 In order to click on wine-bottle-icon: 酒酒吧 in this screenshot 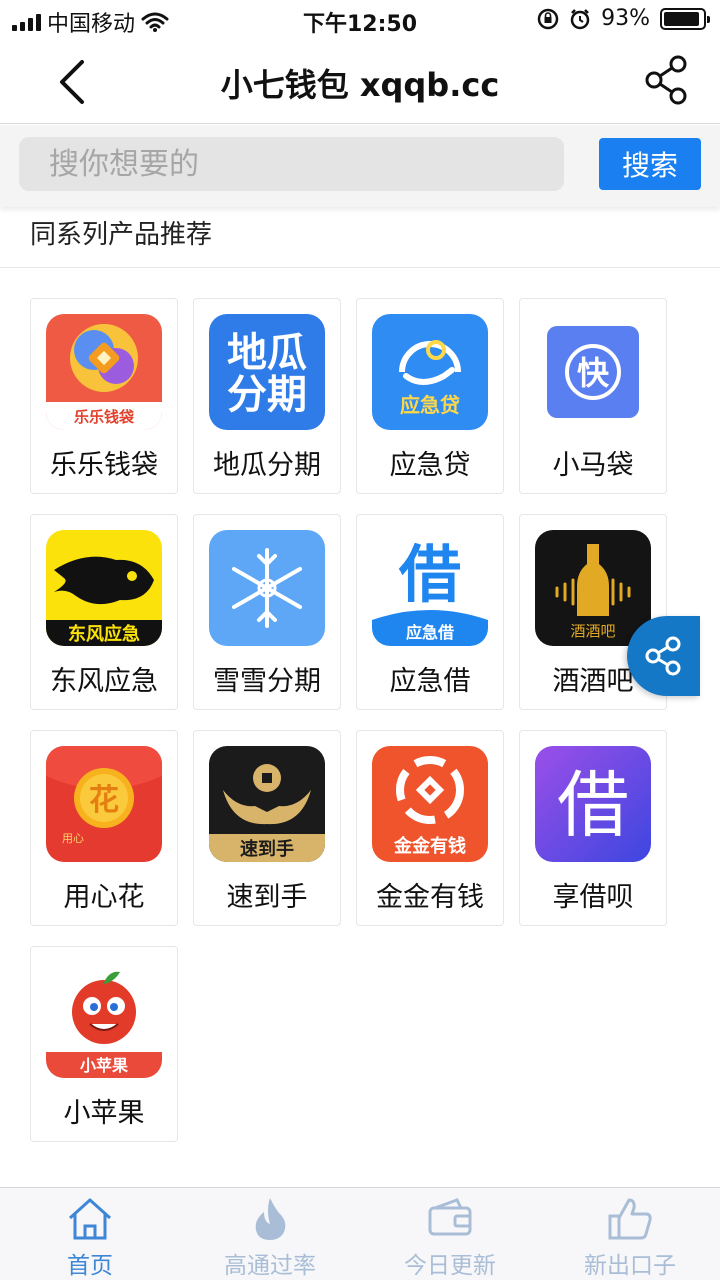, I will do `click(593, 588)`.